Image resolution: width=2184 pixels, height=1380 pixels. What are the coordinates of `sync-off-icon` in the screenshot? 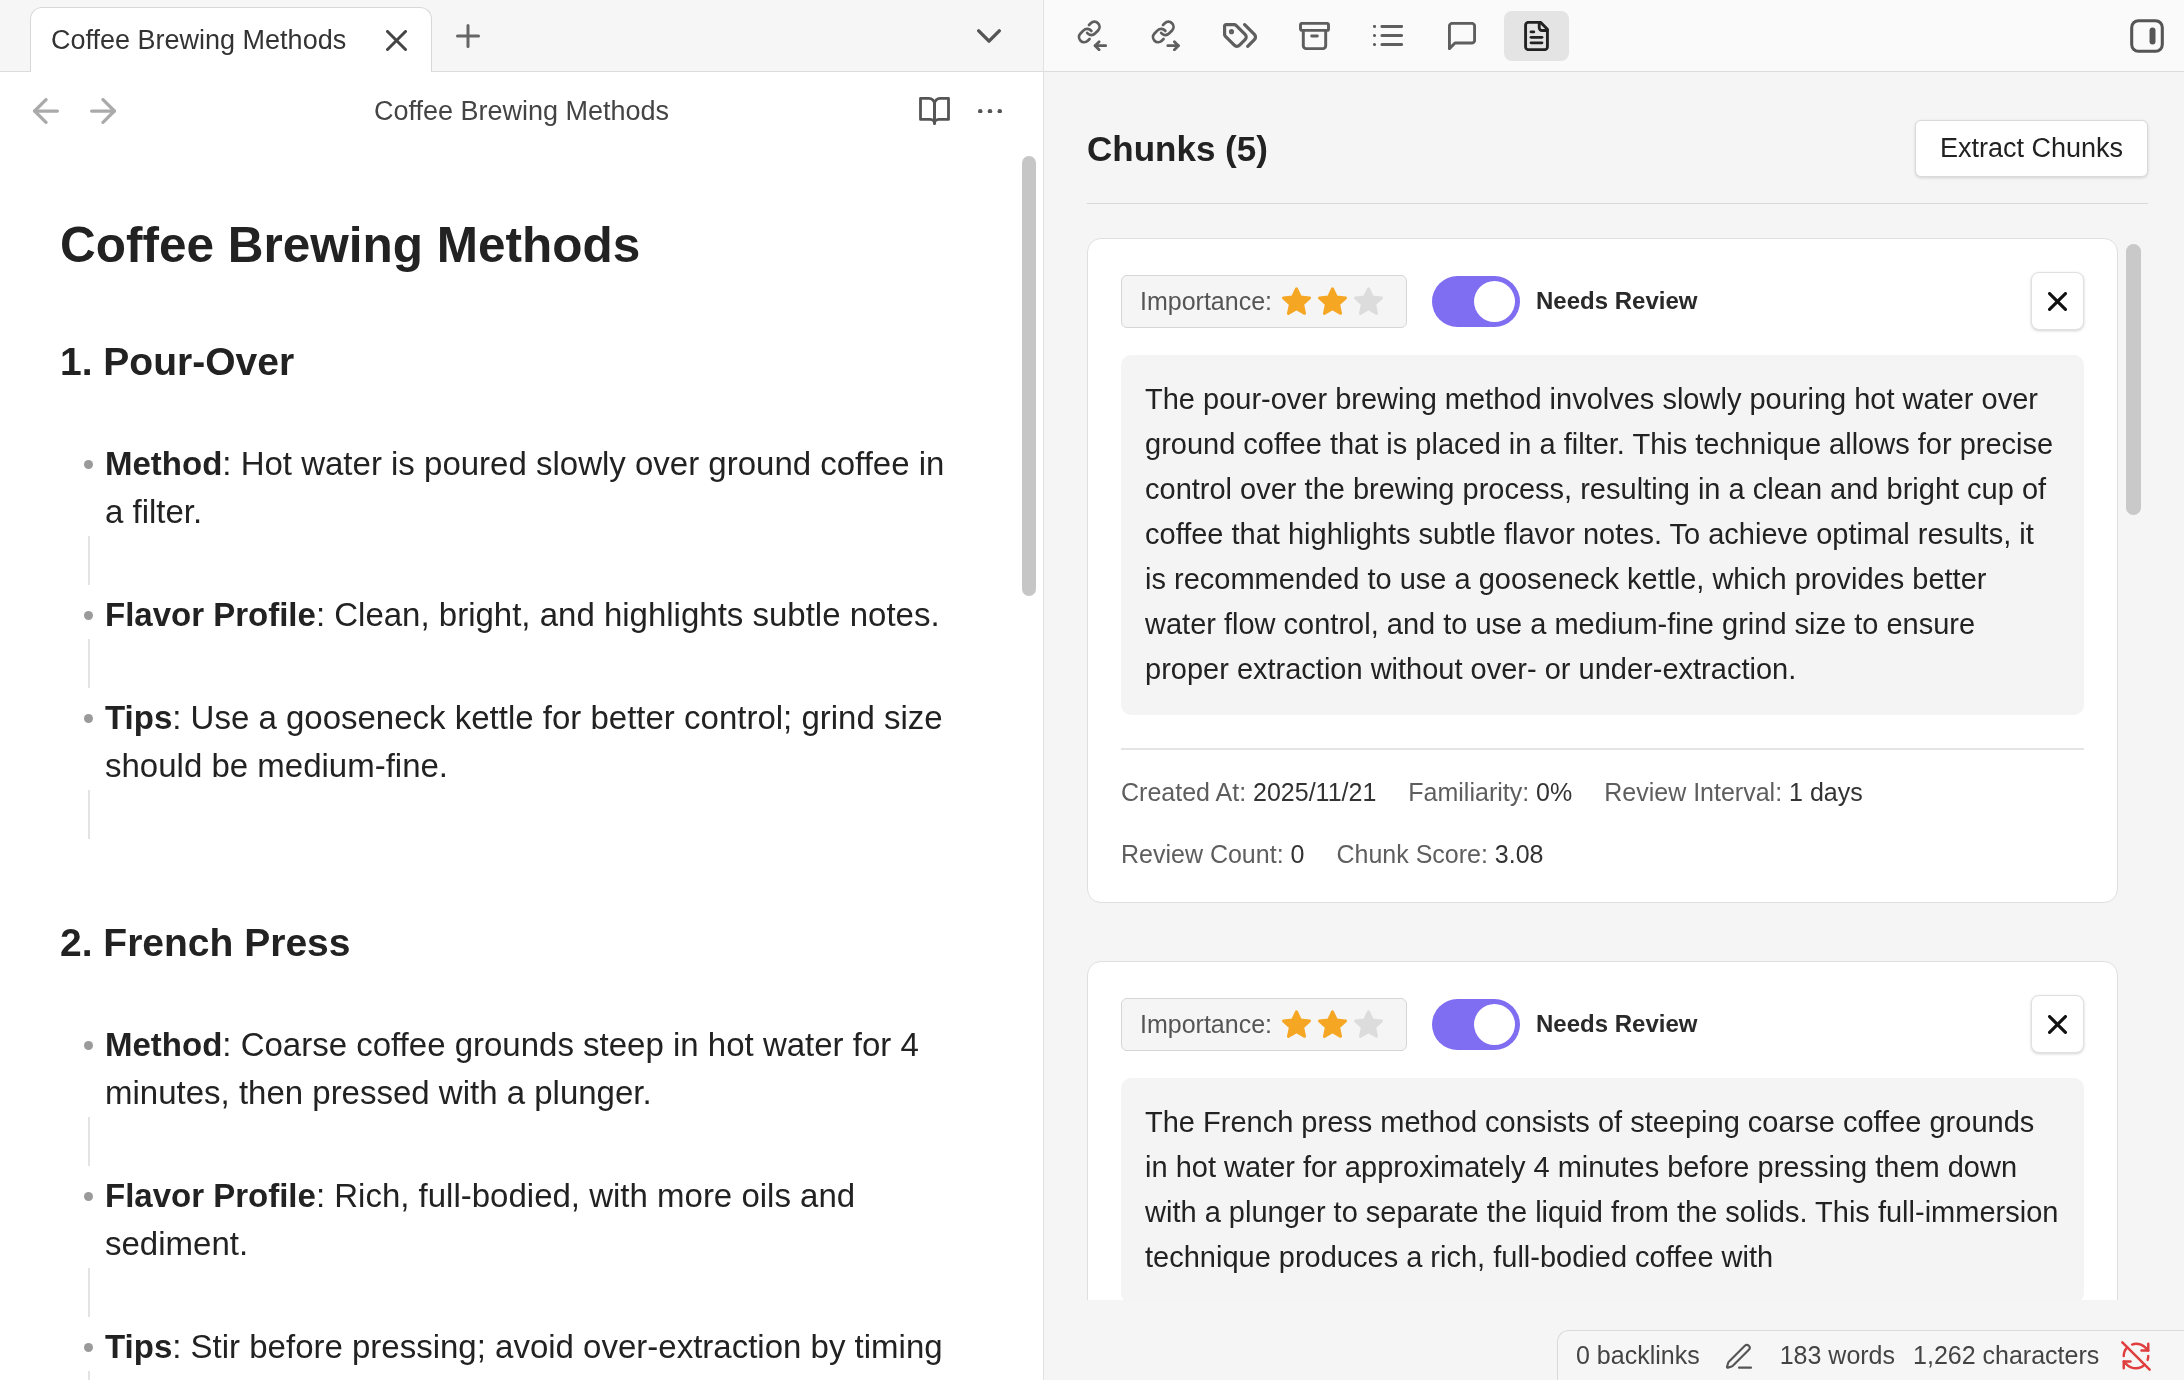 It's located at (2136, 1355).